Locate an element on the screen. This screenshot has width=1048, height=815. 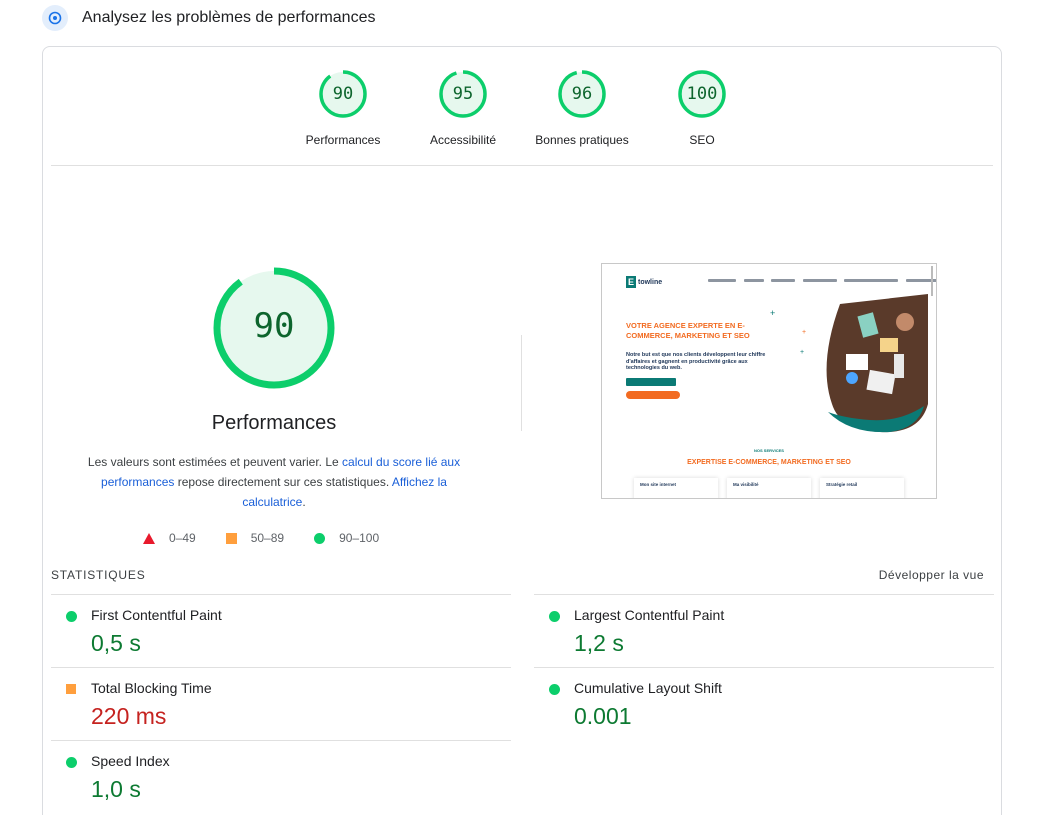
site-card: Ma visibilité is located at coordinates (769, 488).